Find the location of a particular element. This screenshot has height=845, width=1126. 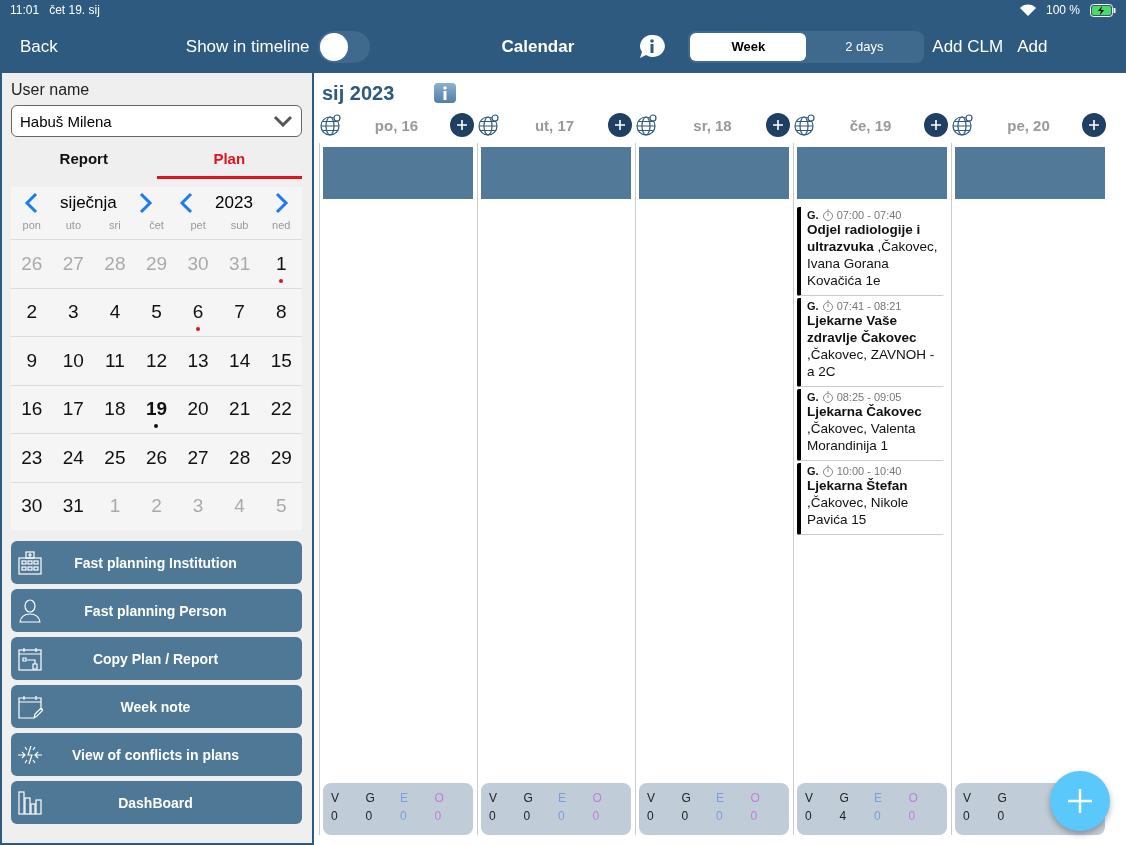

calendar-day: 12 is located at coordinates (156, 360).